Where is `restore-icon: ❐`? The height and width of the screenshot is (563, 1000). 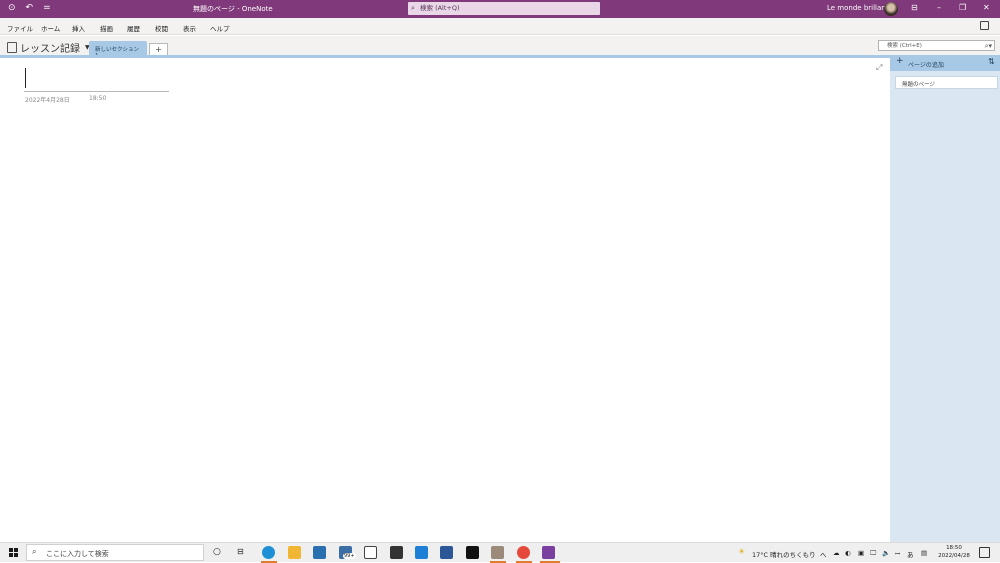 restore-icon: ❐ is located at coordinates (962, 7).